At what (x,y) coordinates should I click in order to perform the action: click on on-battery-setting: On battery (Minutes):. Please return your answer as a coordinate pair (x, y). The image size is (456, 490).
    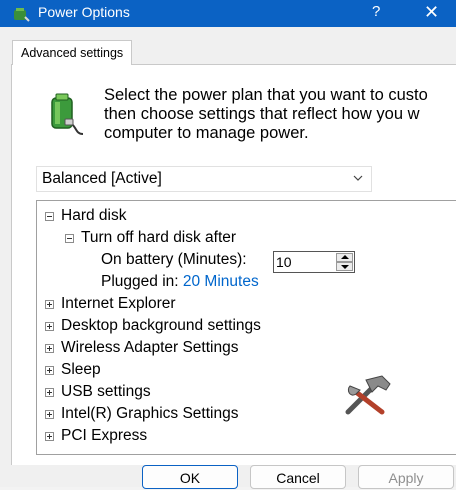
    Looking at the image, I should click on (174, 260).